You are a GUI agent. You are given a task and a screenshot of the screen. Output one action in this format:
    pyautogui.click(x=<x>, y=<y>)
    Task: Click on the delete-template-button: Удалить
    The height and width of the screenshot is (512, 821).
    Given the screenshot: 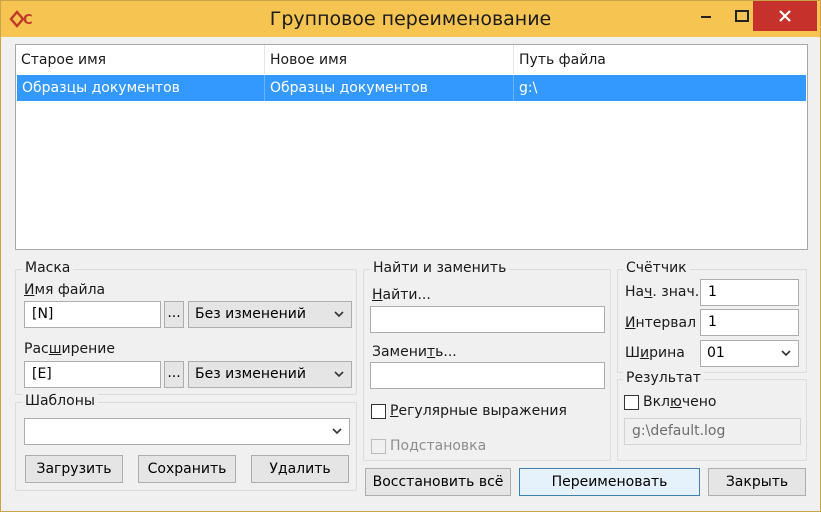 What is the action you would take?
    pyautogui.click(x=300, y=469)
    